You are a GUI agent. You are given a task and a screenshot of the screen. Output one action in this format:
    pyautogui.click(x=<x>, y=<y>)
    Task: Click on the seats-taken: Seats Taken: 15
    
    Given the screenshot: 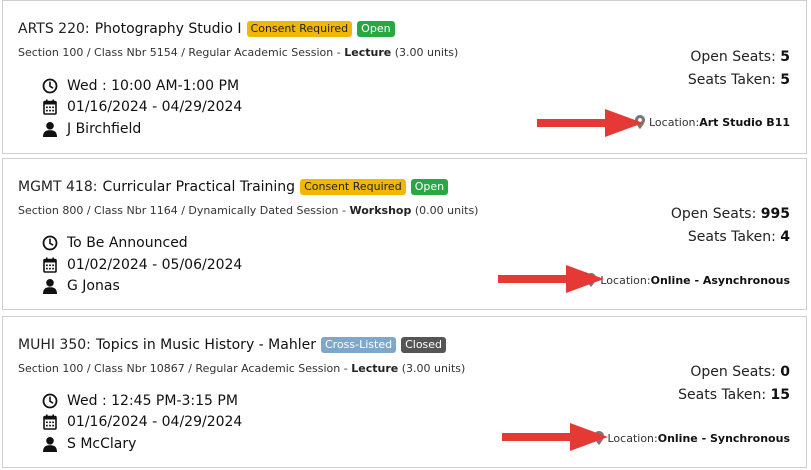 What is the action you would take?
    pyautogui.click(x=734, y=395)
    